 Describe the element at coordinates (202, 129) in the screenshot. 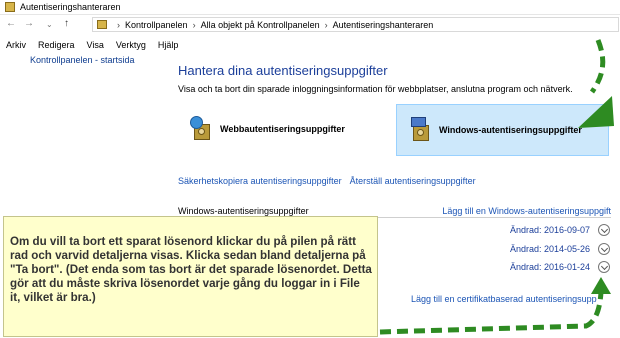

I see `web-credentials-icon` at that location.